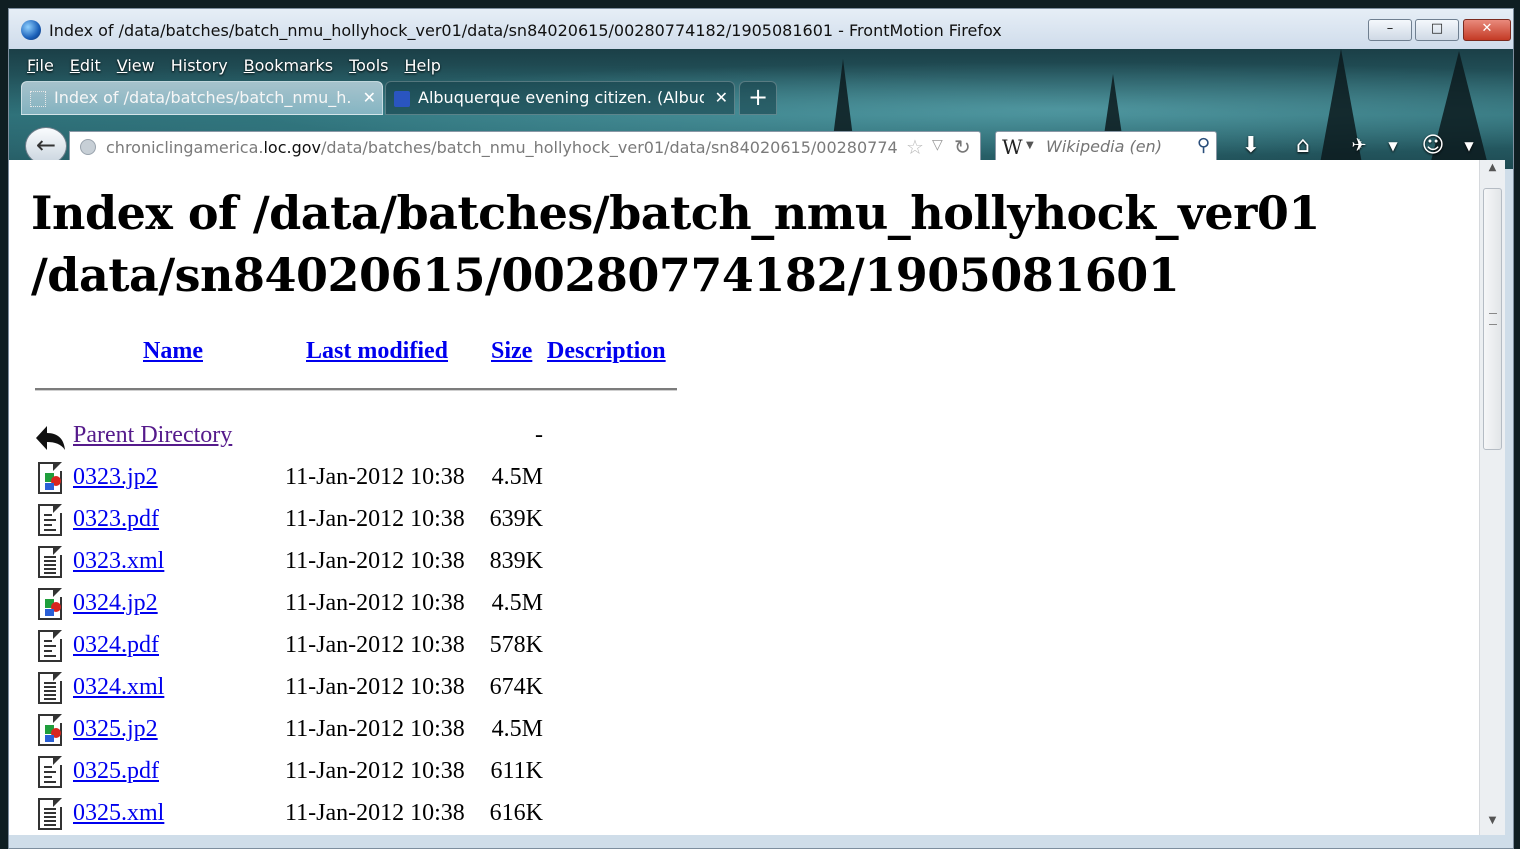 The height and width of the screenshot is (849, 1520). I want to click on file-link: 0323.pdf, so click(116, 519).